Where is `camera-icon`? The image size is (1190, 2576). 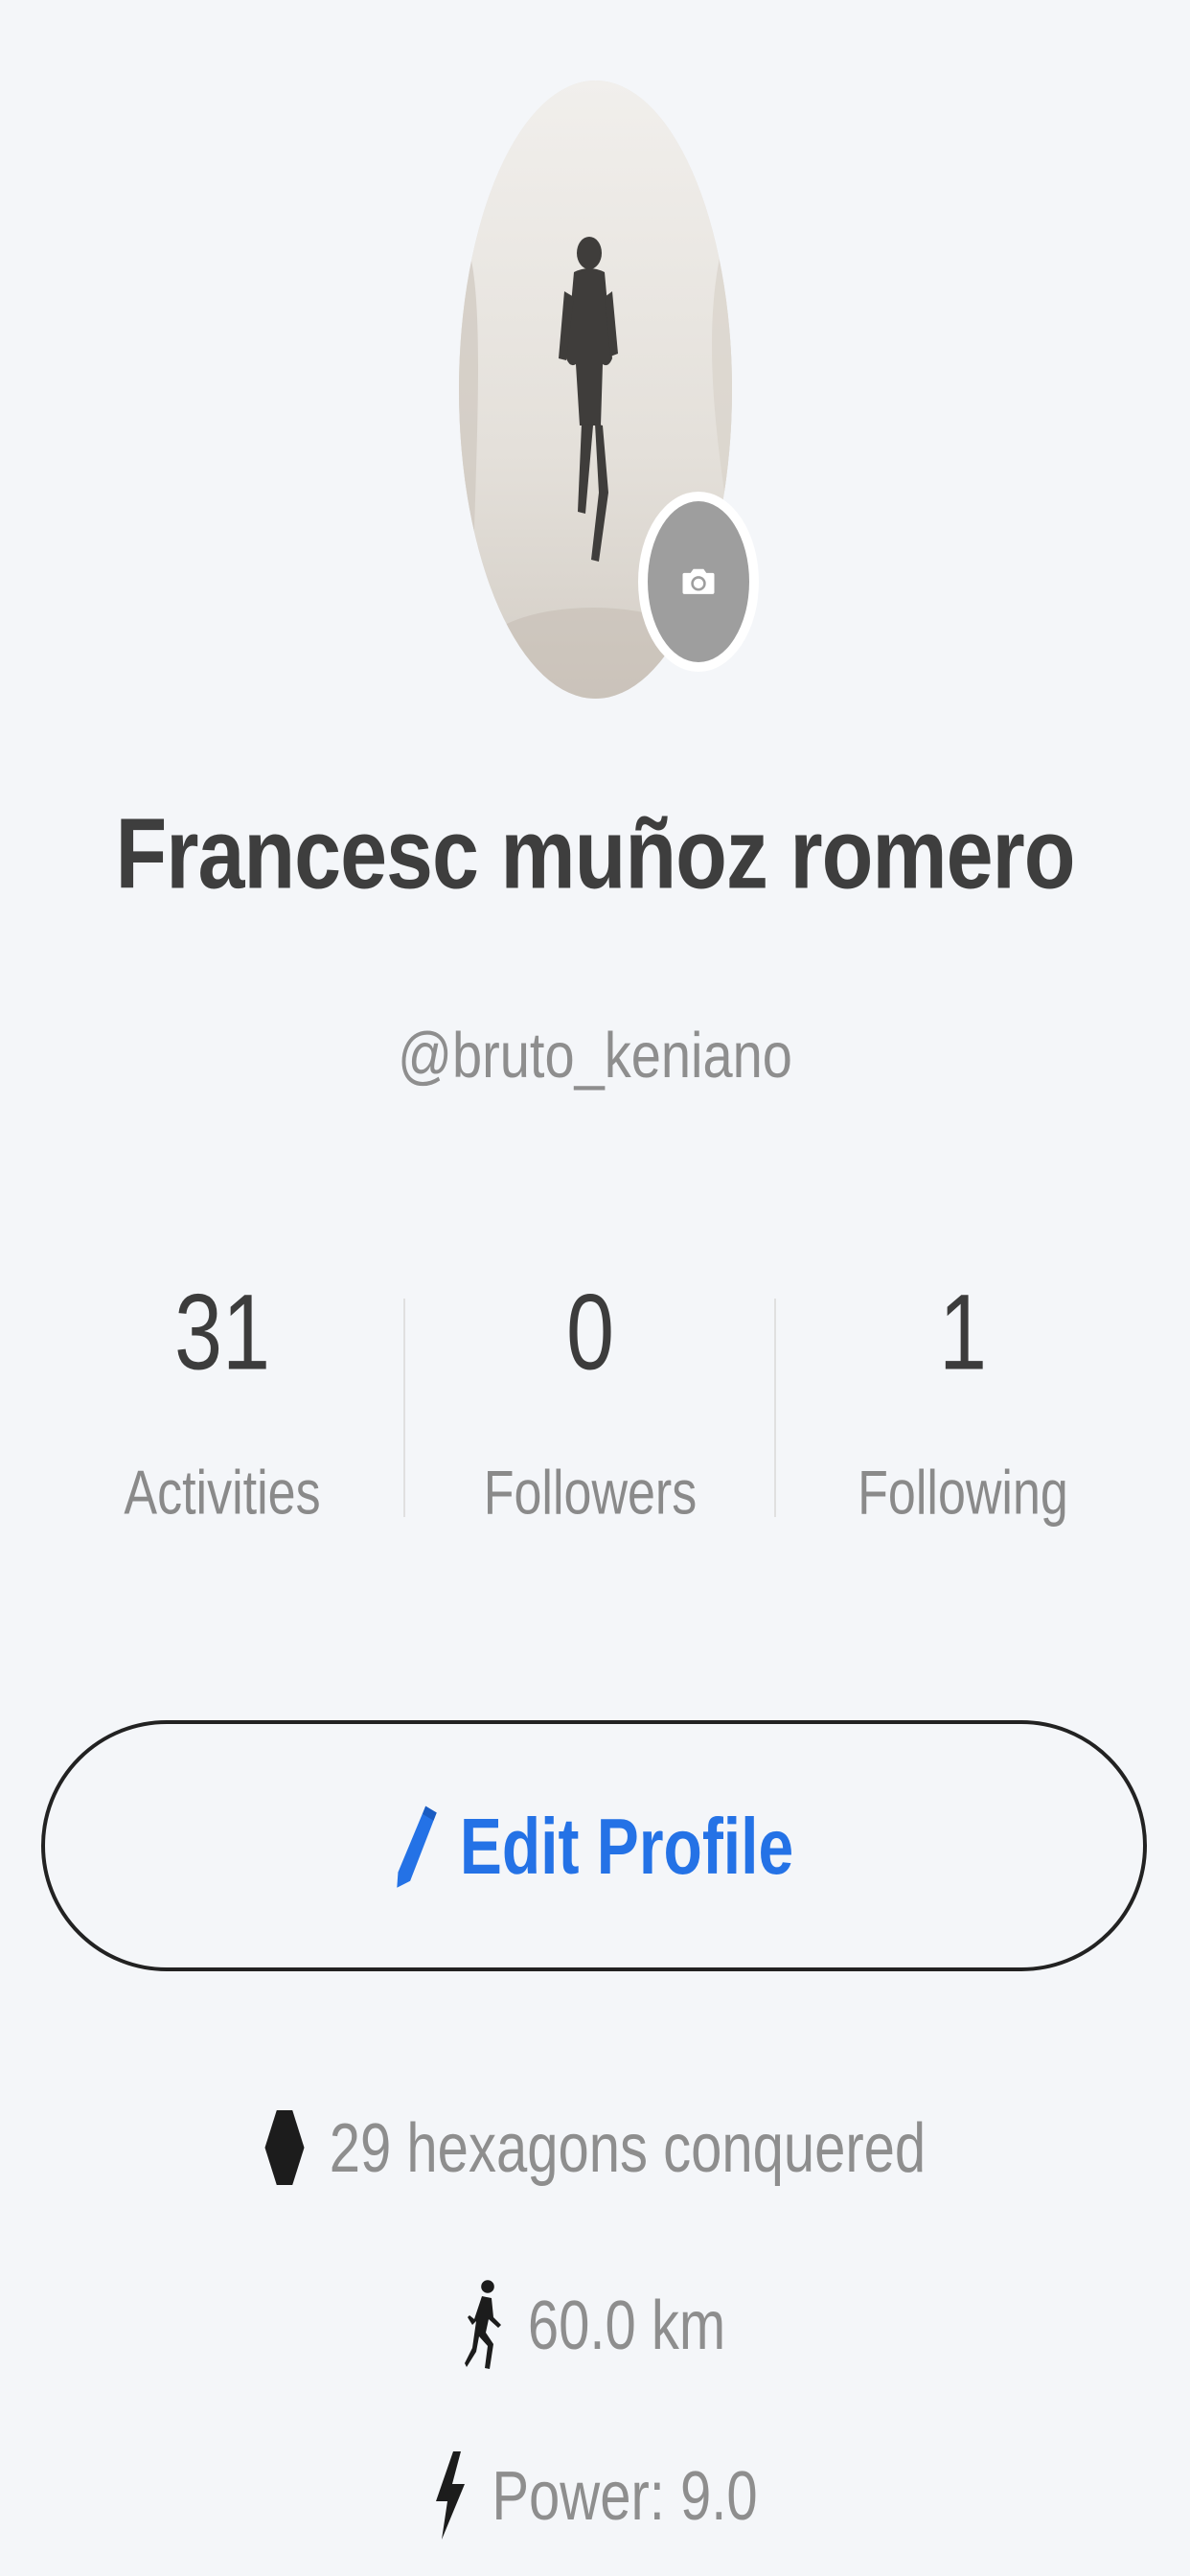
camera-icon is located at coordinates (699, 581).